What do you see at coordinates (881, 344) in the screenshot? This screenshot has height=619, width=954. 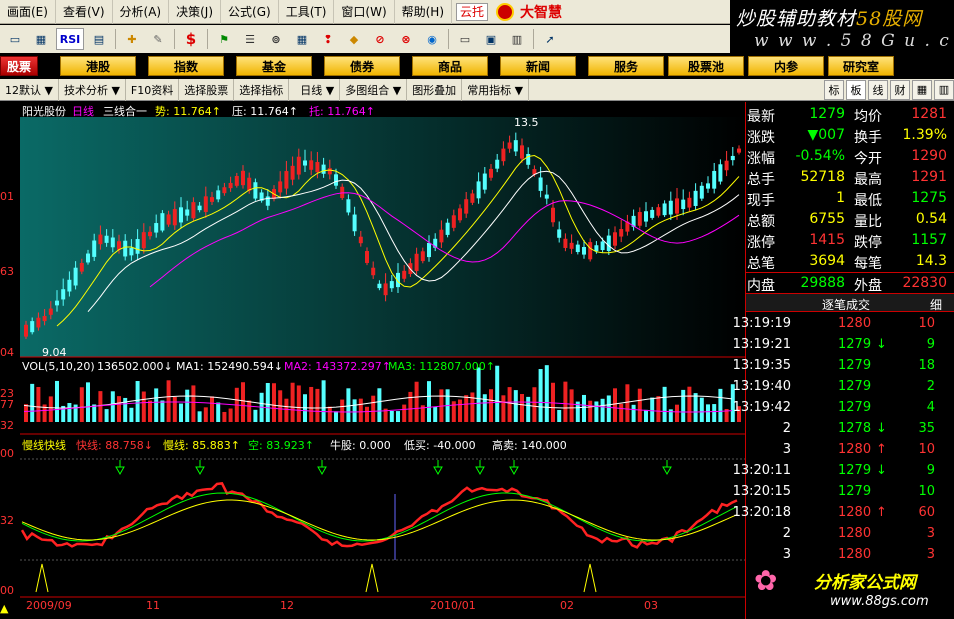 I see `tick-arrow: ↓` at bounding box center [881, 344].